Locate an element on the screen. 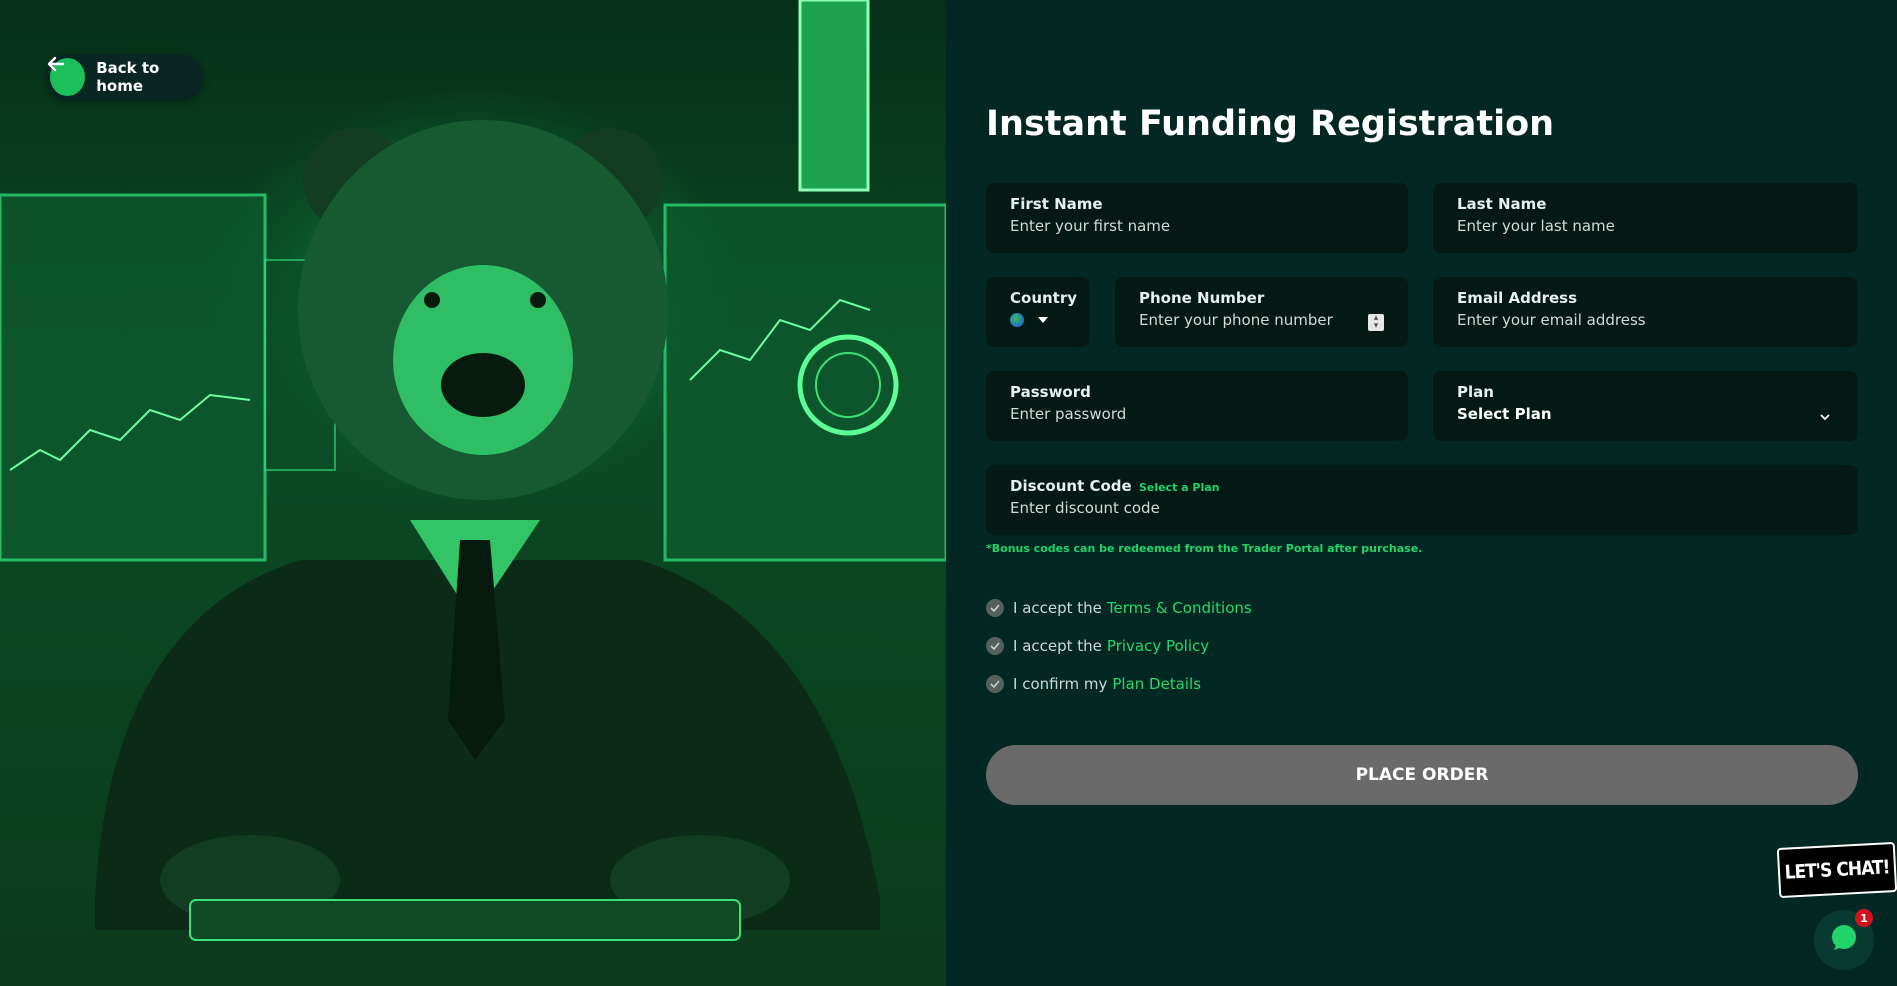  password-input is located at coordinates (1197, 414).